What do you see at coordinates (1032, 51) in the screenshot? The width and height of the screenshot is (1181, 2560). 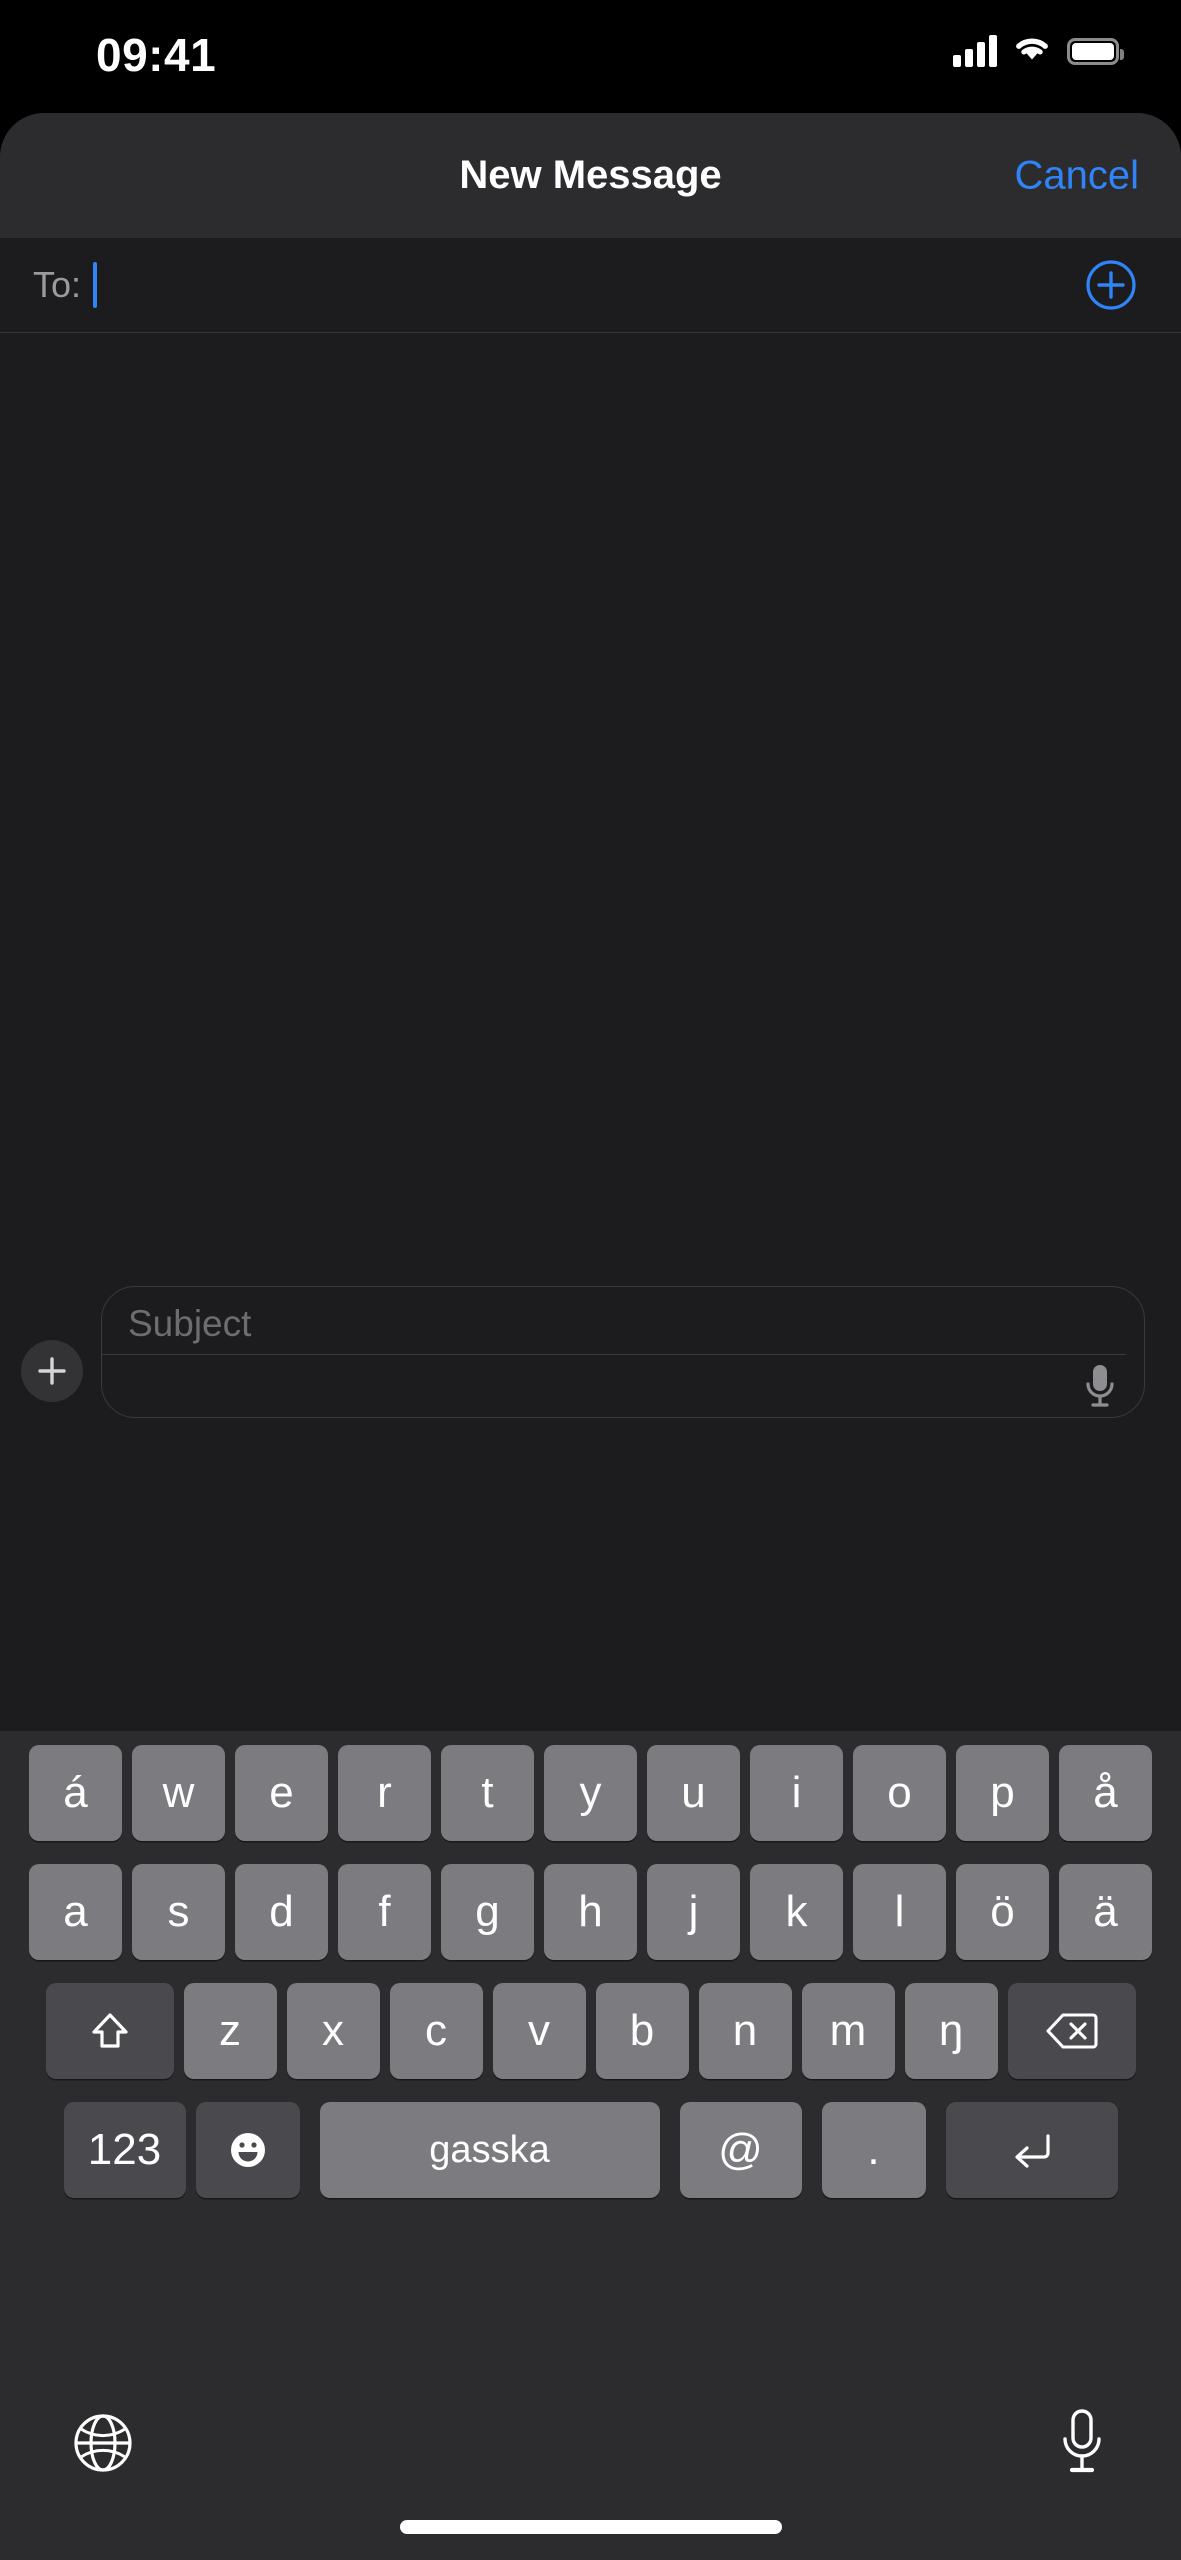 I see `wifi-icon` at bounding box center [1032, 51].